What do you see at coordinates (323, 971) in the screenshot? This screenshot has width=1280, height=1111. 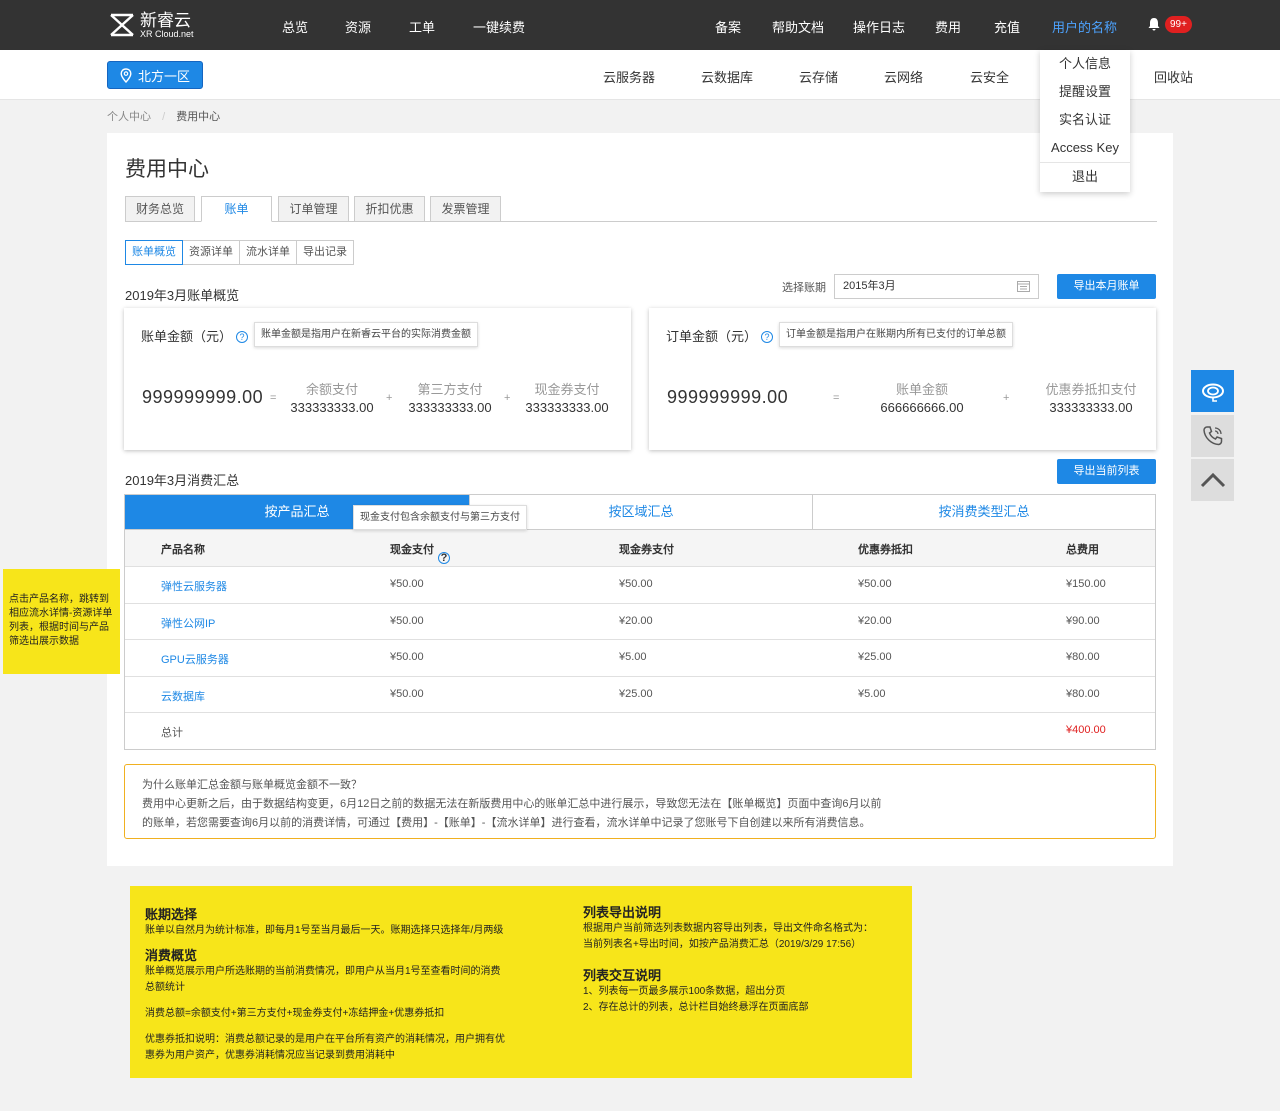 I see `note-text: 账单概览展示用户所选账期的当前消费情况，即用户从当月1号至查看时间的消费` at bounding box center [323, 971].